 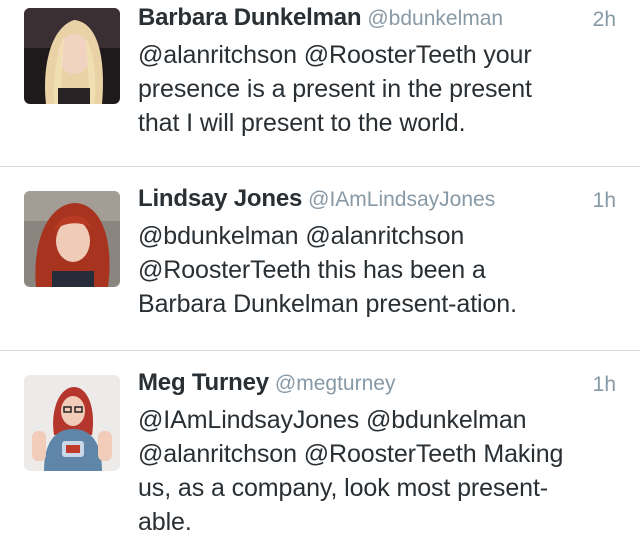 What do you see at coordinates (343, 488) in the screenshot?
I see `tweet-text-line: us, as a company, look most present-` at bounding box center [343, 488].